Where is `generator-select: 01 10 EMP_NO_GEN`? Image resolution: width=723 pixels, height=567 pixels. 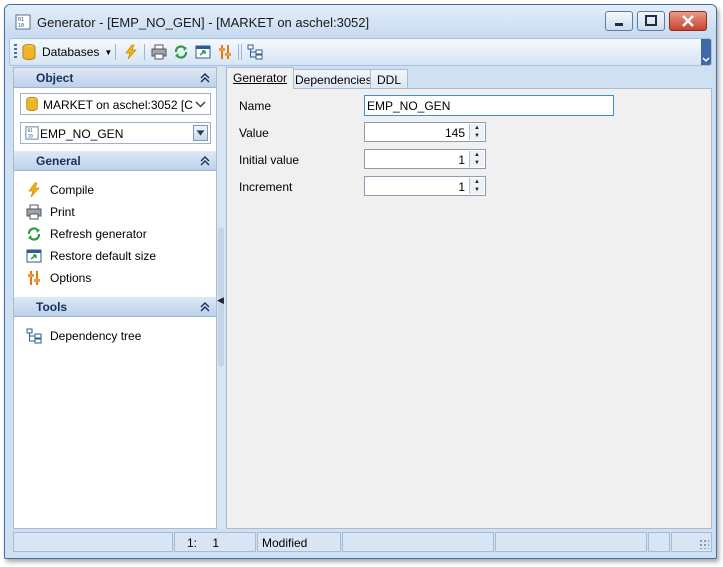 generator-select: 01 10 EMP_NO_GEN is located at coordinates (115, 133).